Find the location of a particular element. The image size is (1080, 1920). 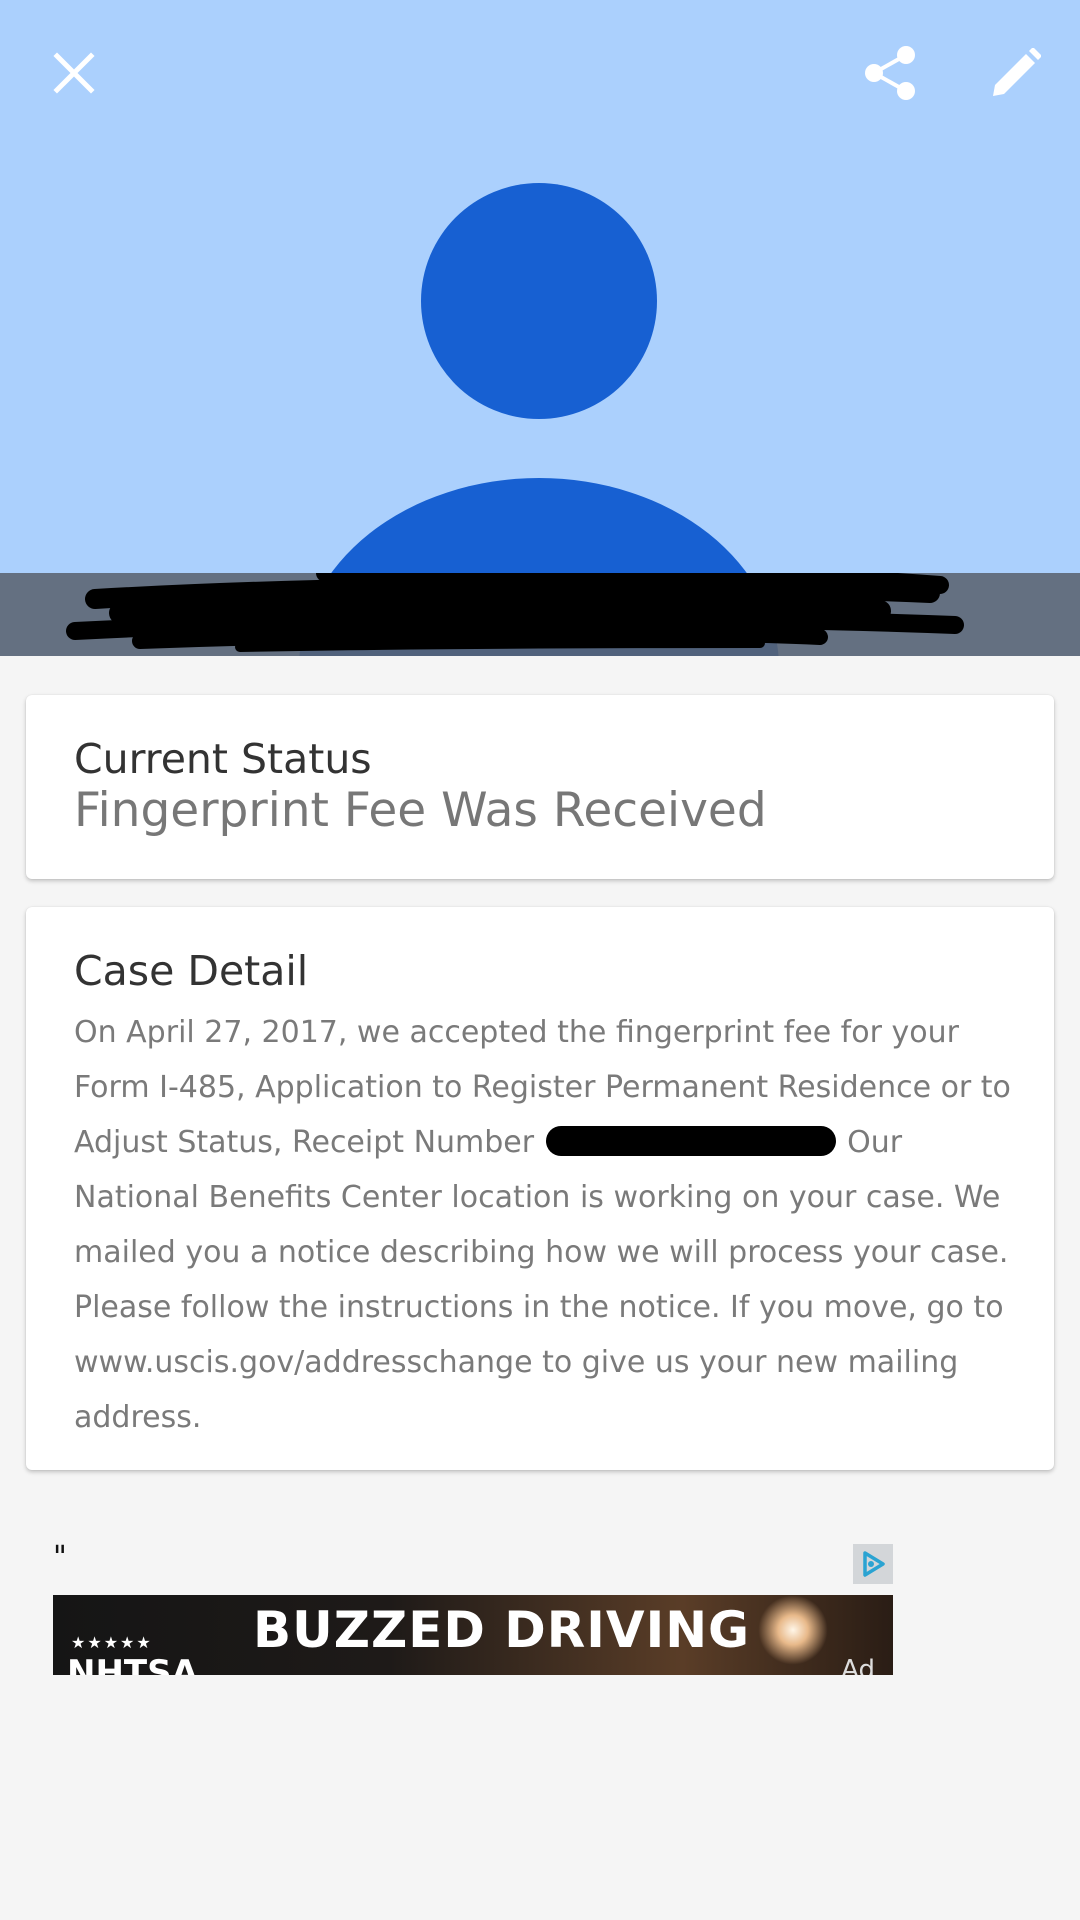

ad-brand: NHTSA is located at coordinates (132, 1664).